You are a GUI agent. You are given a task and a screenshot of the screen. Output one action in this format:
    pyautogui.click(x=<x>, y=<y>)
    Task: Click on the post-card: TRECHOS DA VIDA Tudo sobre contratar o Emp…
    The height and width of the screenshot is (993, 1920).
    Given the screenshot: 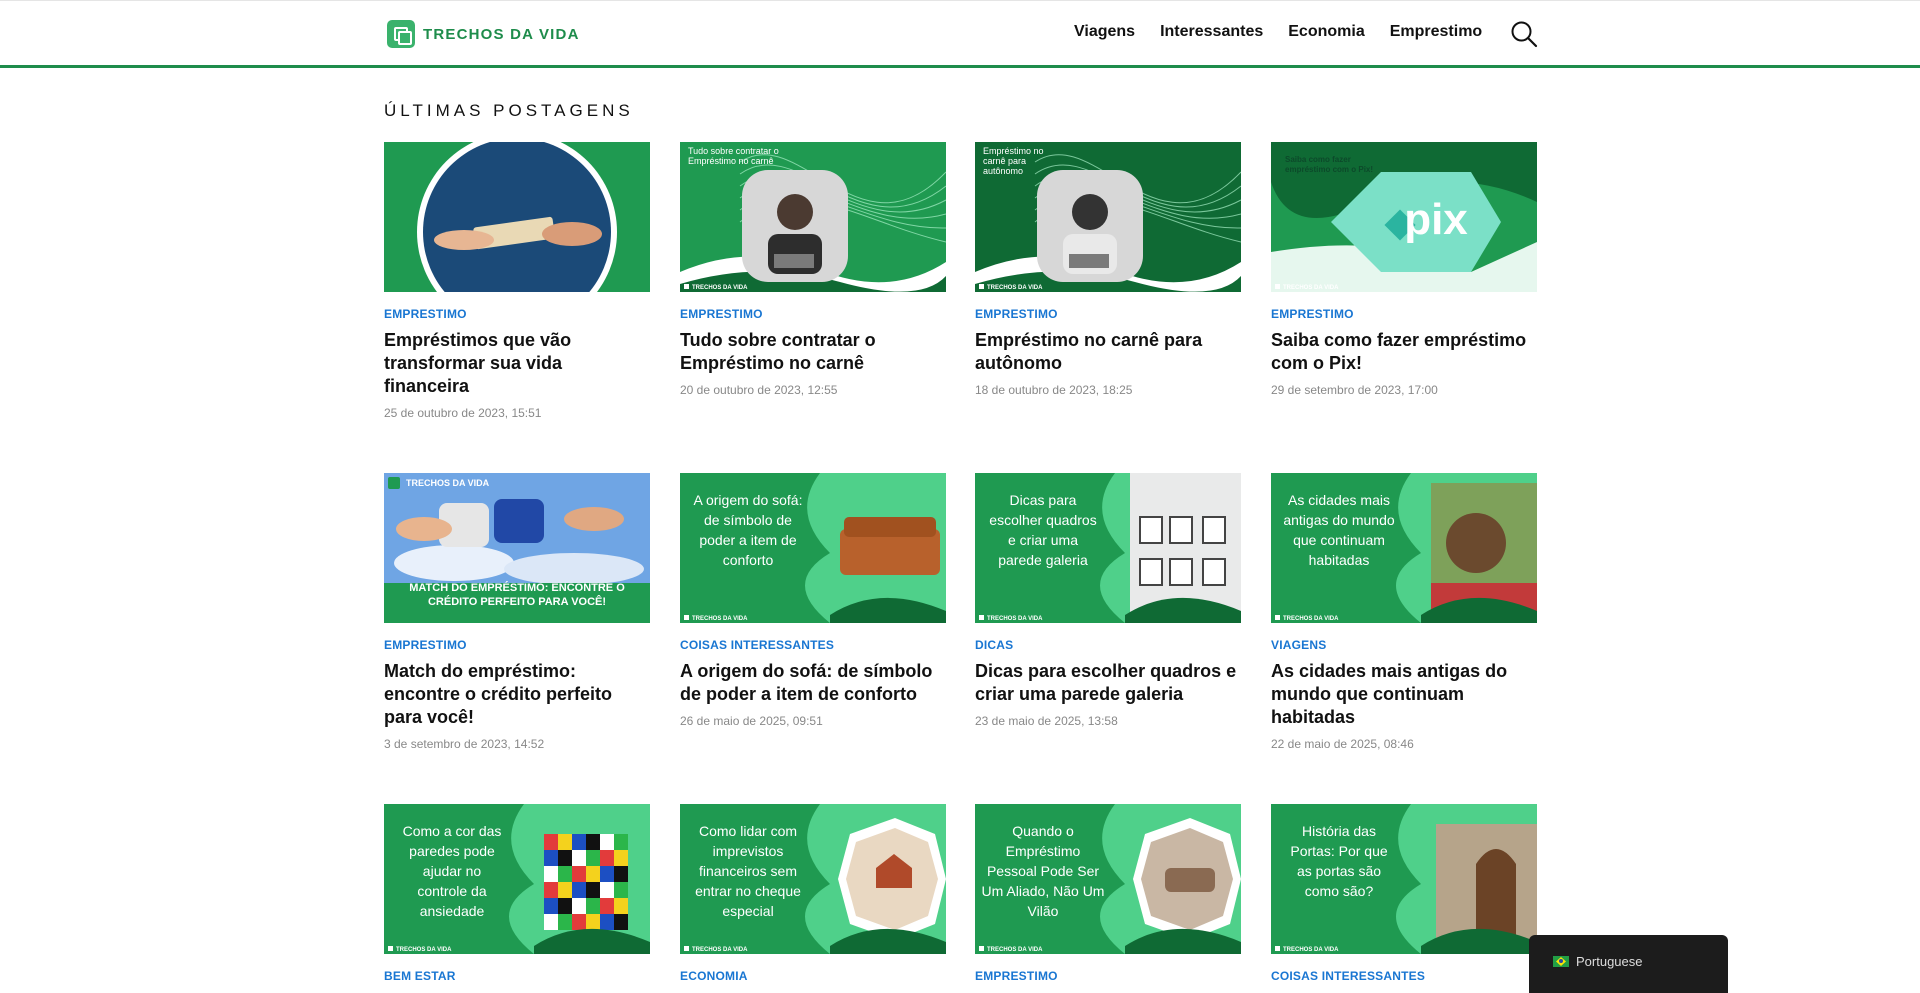 What is the action you would take?
    pyautogui.click(x=813, y=269)
    